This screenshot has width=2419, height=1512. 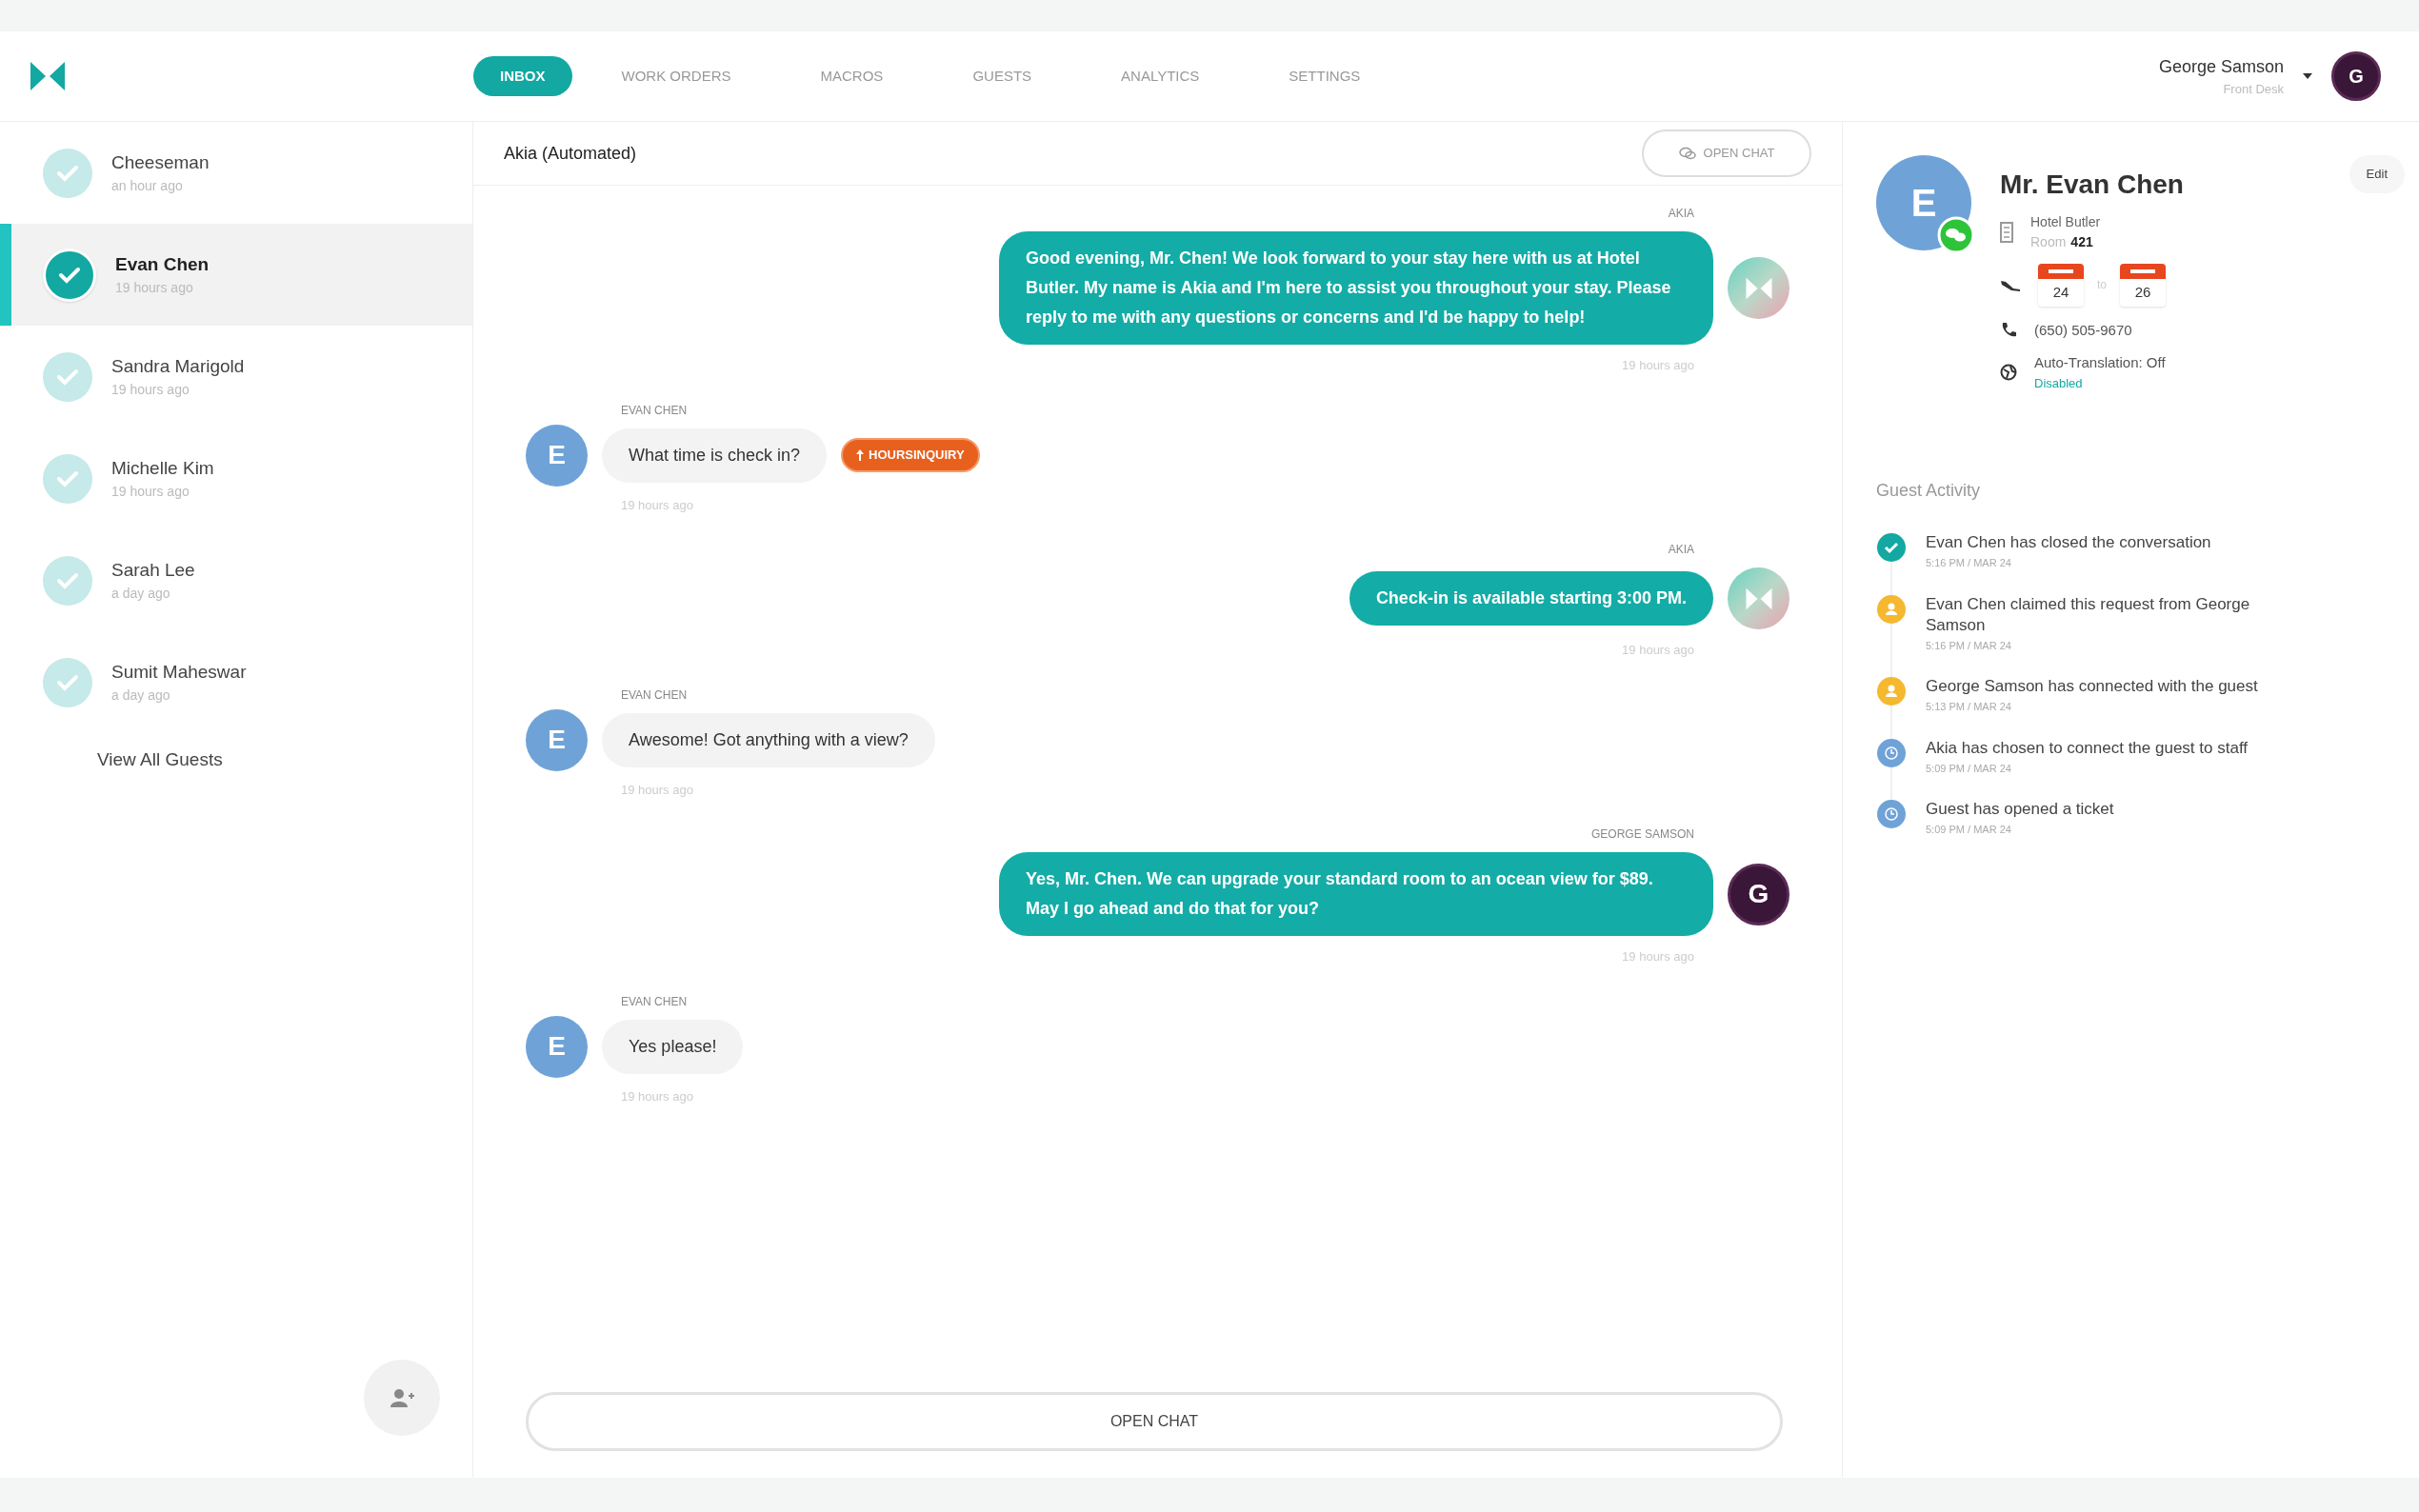 What do you see at coordinates (160, 162) in the screenshot?
I see `guest-name: Cheeseman` at bounding box center [160, 162].